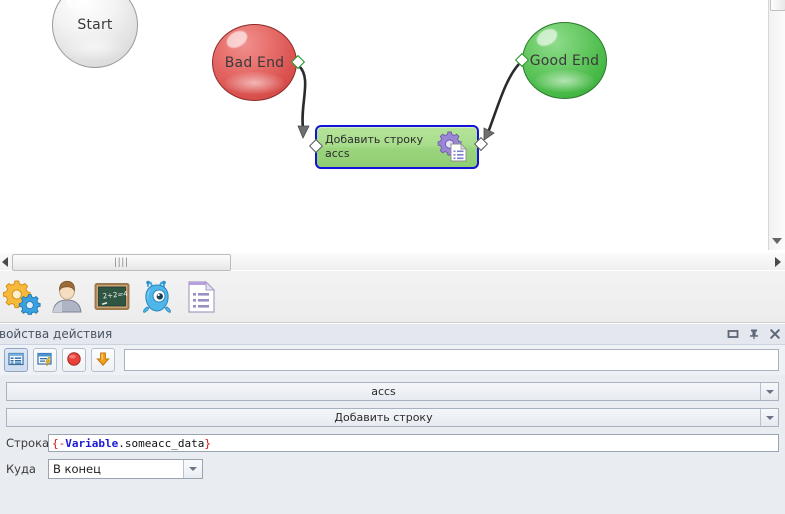 The width and height of the screenshot is (785, 514). What do you see at coordinates (777, 241) in the screenshot?
I see `arrow-down-icon` at bounding box center [777, 241].